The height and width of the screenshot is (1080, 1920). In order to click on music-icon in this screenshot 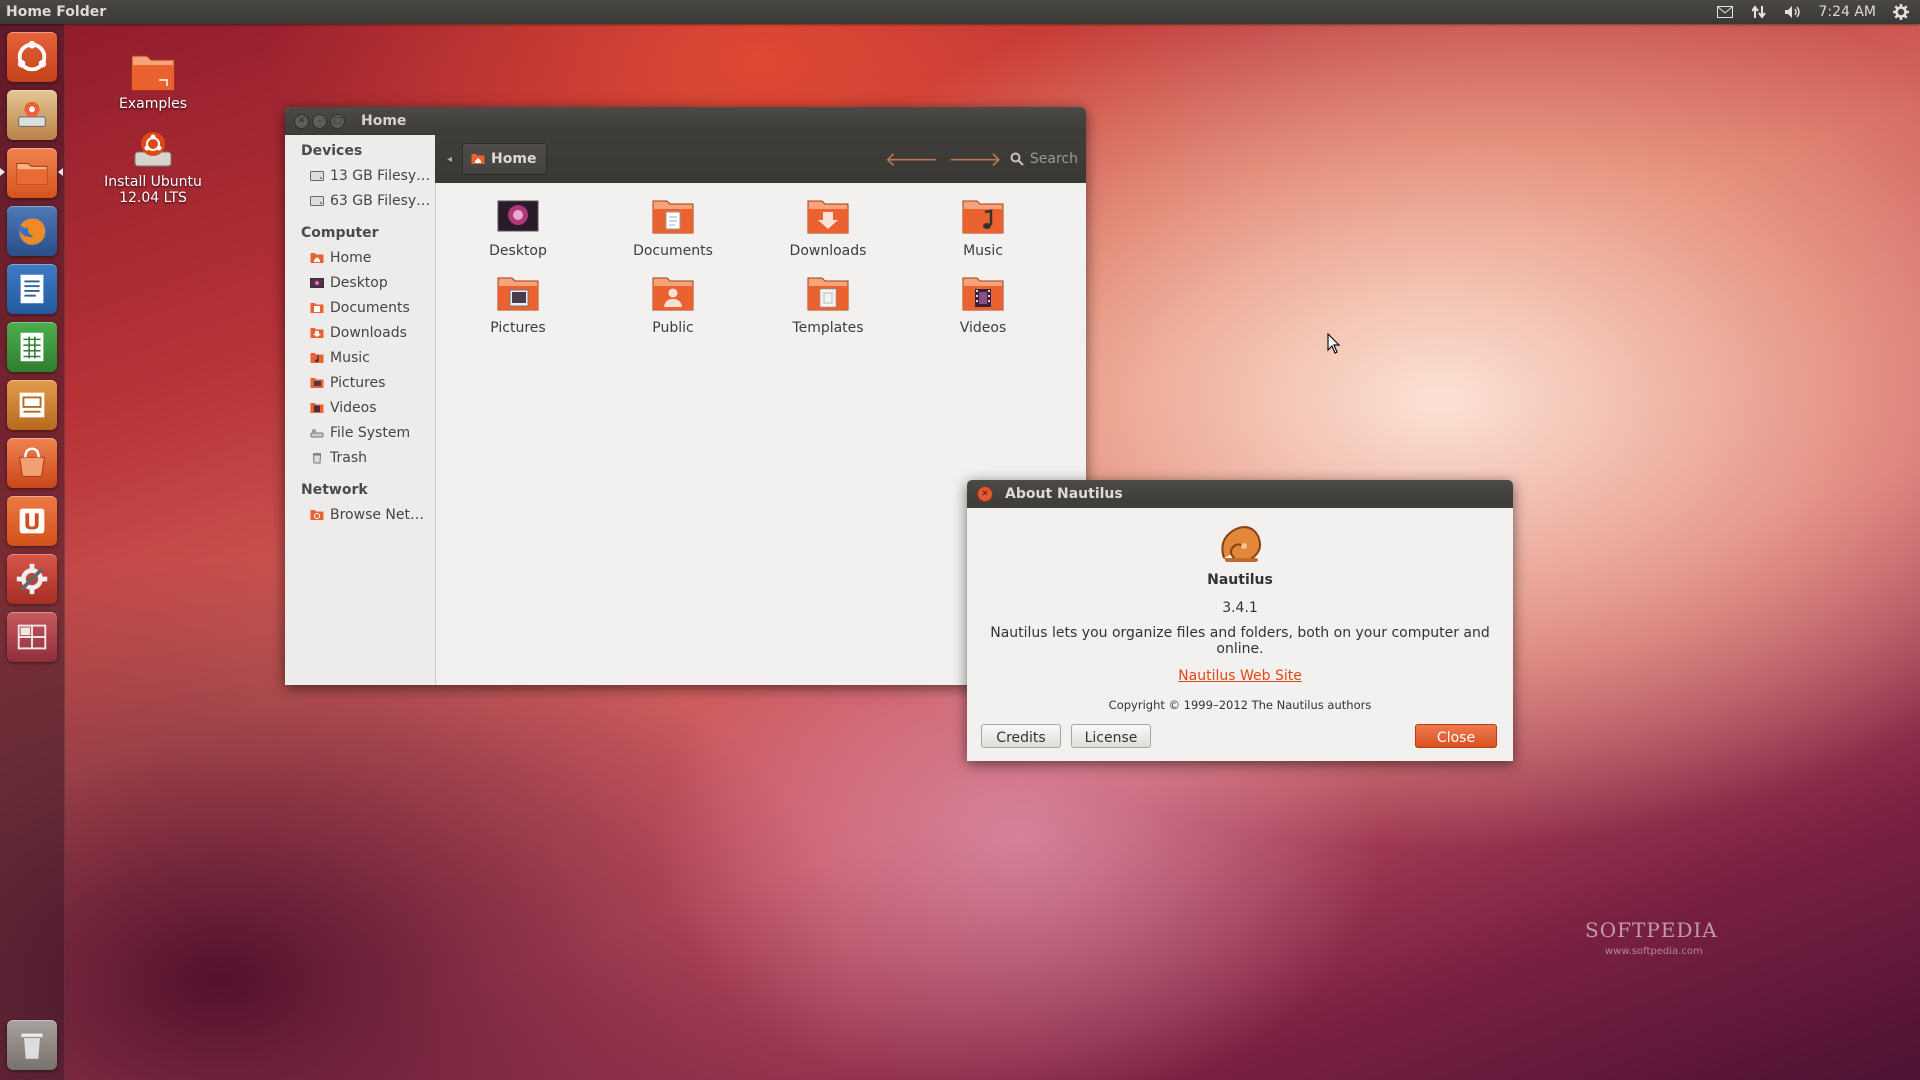, I will do `click(317, 357)`.